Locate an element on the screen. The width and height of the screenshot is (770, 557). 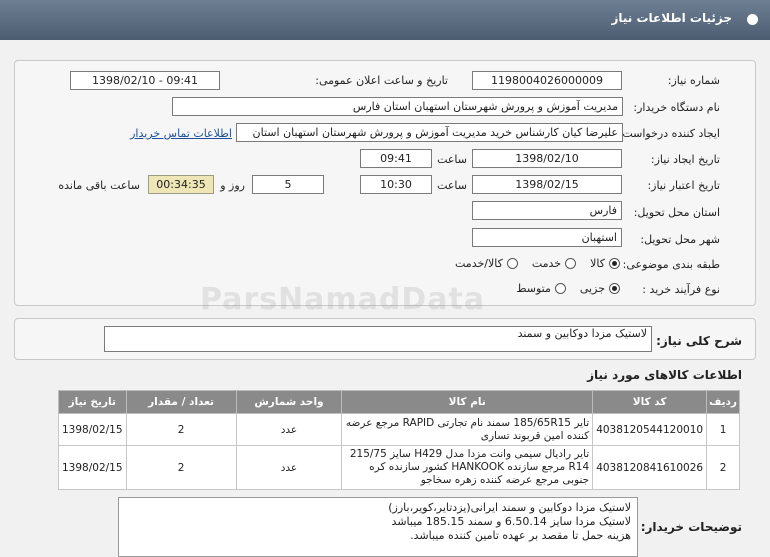
announce-datetime-label: تاریخ و ساعت اعلان عمومی: is located at coordinates (381, 80).